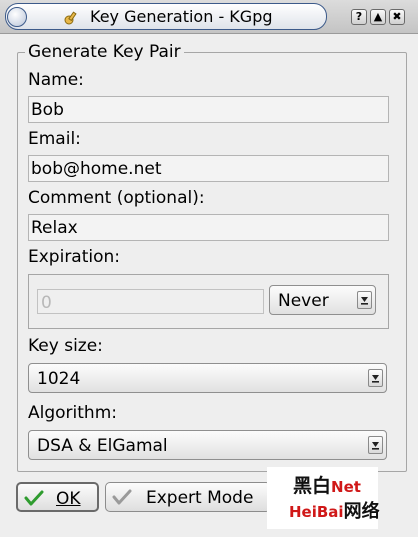 Image resolution: width=418 pixels, height=537 pixels. I want to click on comment-field: Relax, so click(208, 227).